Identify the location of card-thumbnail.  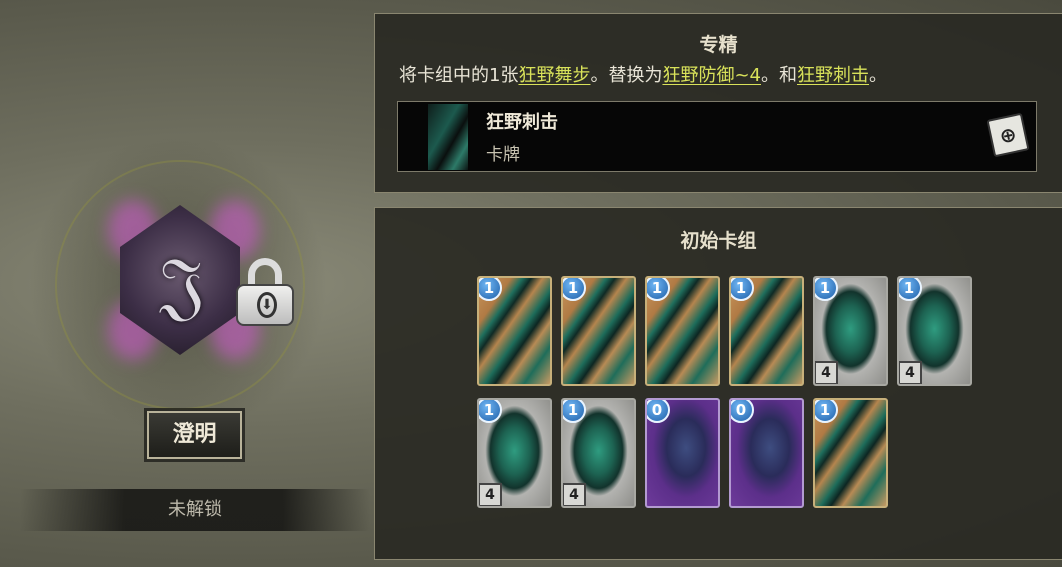
(448, 137).